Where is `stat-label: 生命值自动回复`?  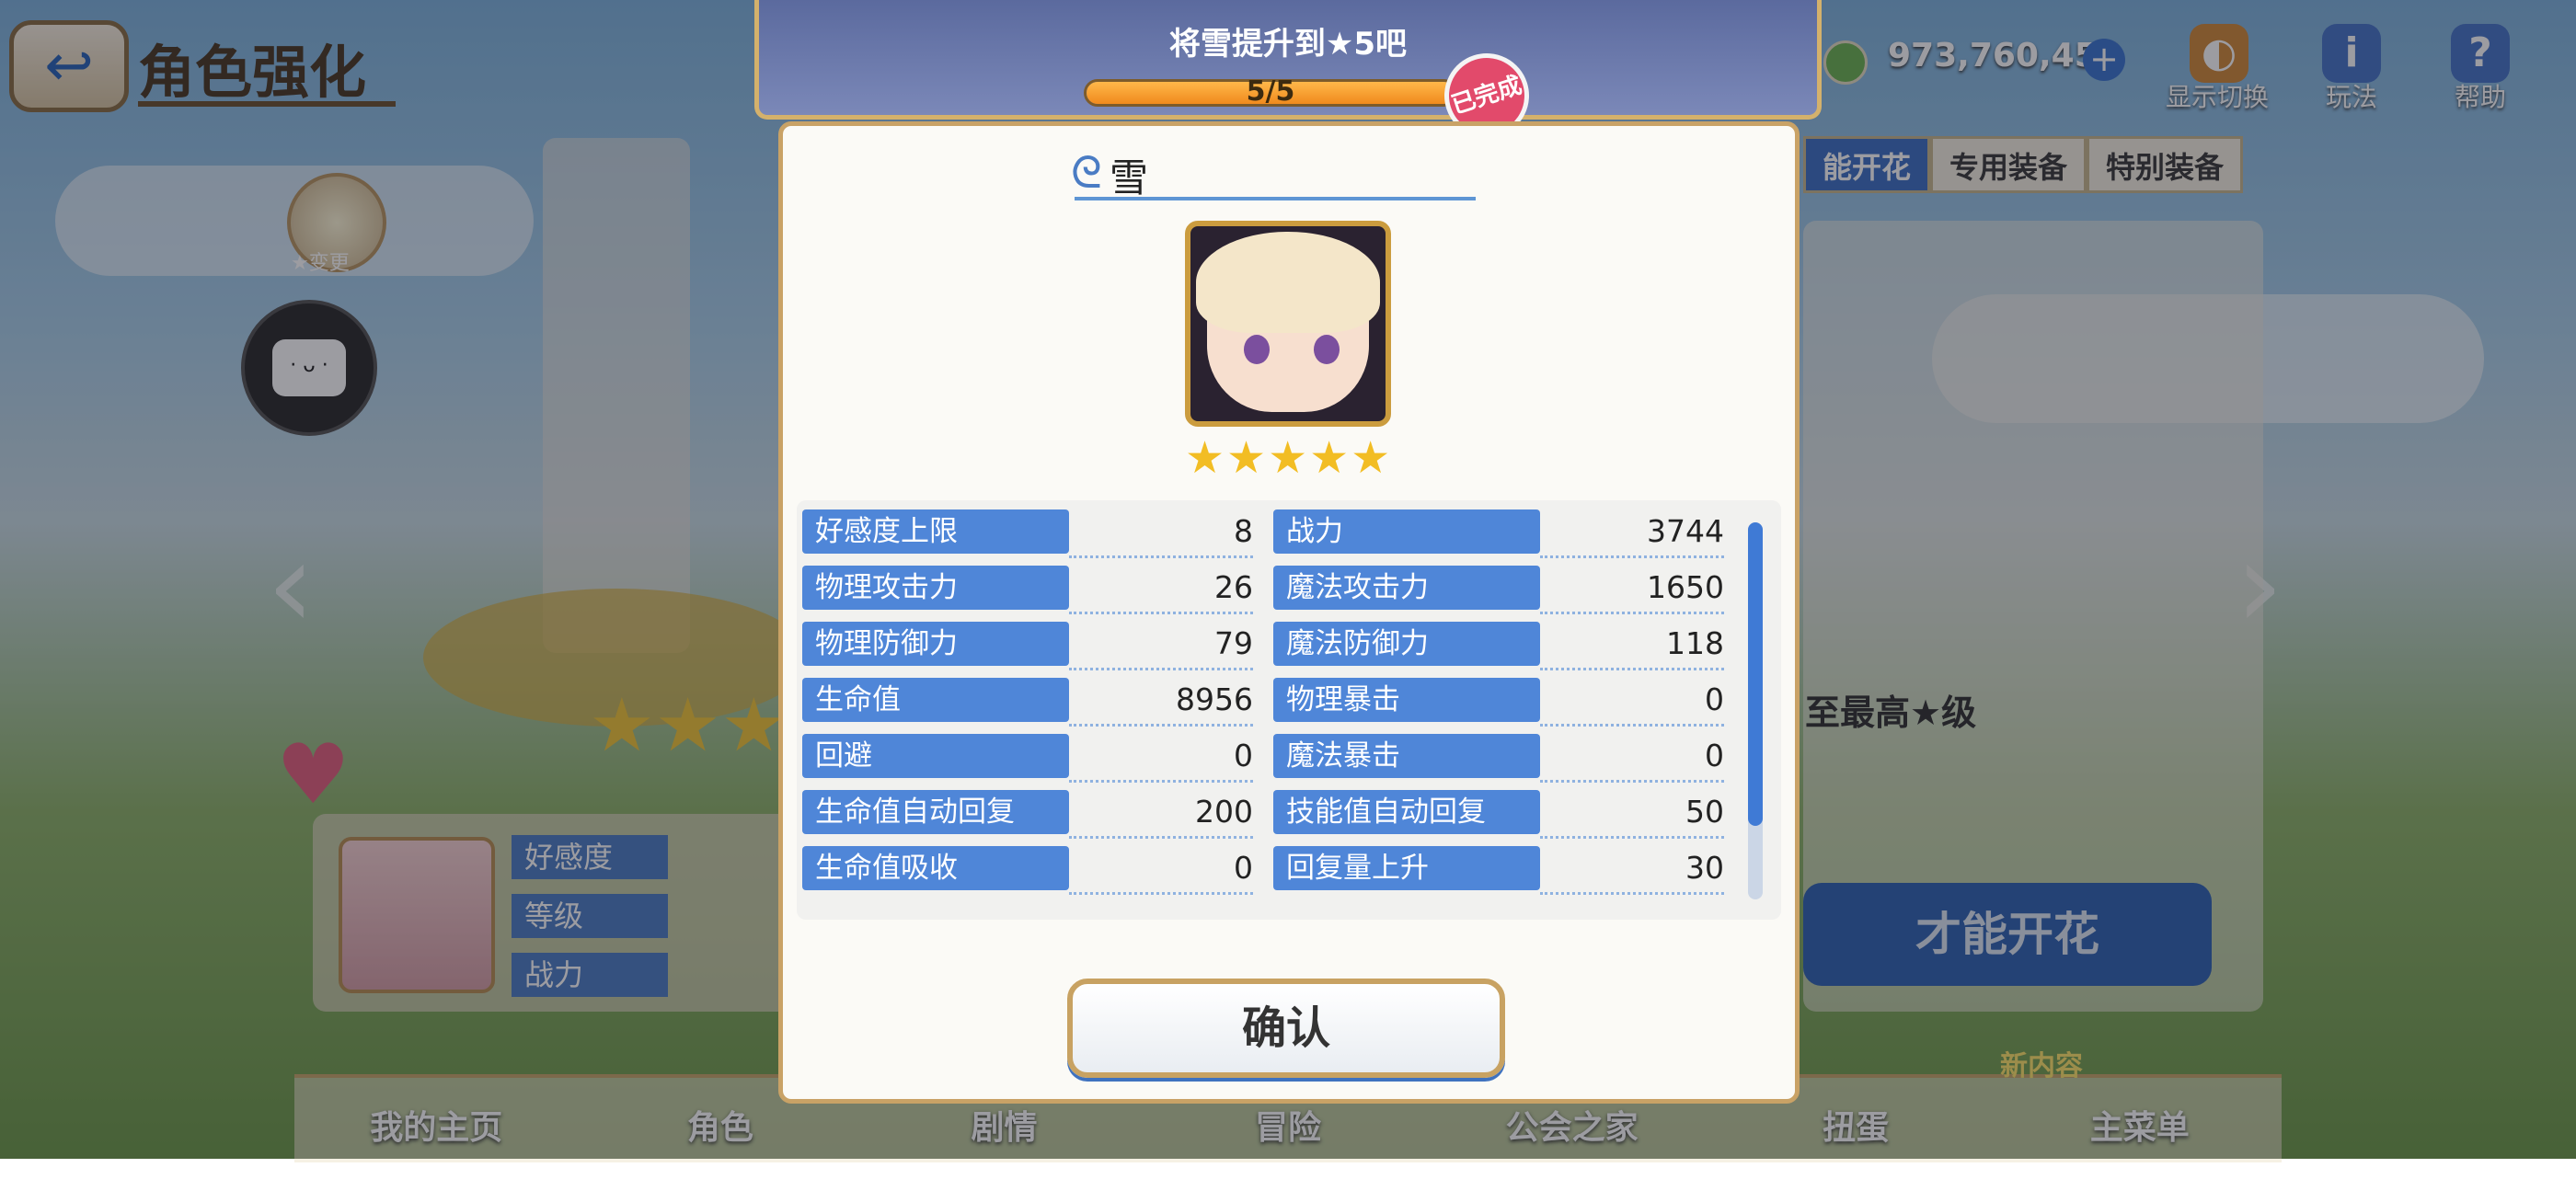 stat-label: 生命值自动回复 is located at coordinates (935, 812).